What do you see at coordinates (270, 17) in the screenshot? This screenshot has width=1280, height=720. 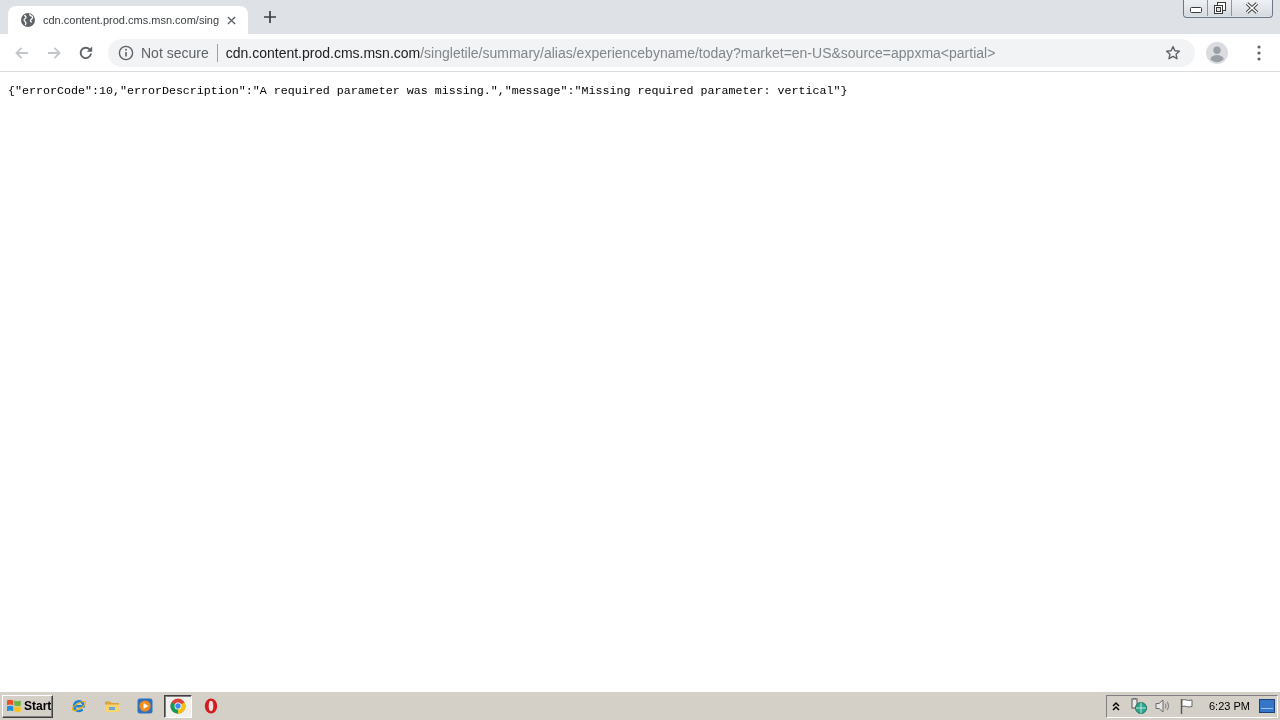 I see `plus-icon` at bounding box center [270, 17].